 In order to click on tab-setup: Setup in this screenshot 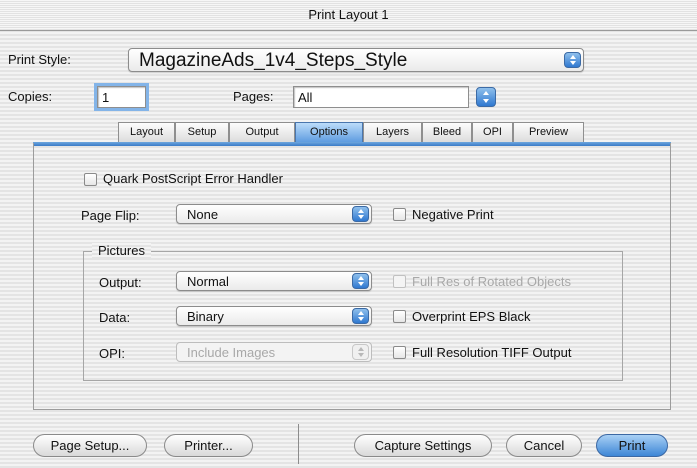, I will do `click(202, 132)`.